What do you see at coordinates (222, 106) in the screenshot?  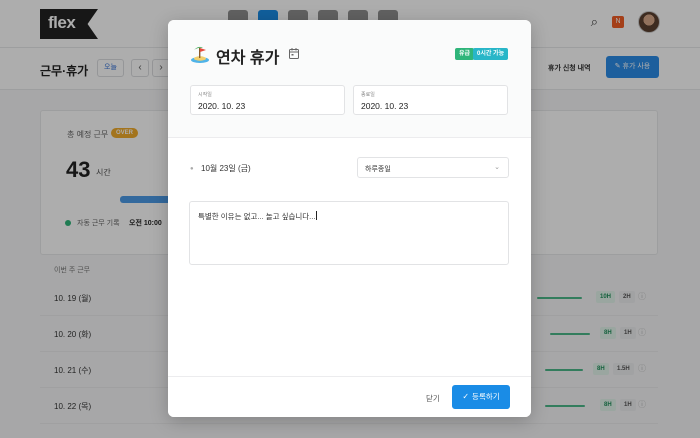 I see `start-date-value: 2020. 10. 23` at bounding box center [222, 106].